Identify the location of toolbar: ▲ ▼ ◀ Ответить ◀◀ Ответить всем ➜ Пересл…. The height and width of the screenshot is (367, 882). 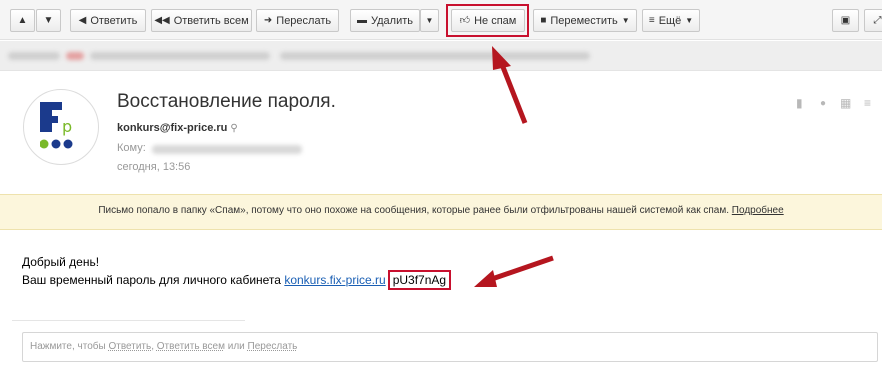
(441, 20).